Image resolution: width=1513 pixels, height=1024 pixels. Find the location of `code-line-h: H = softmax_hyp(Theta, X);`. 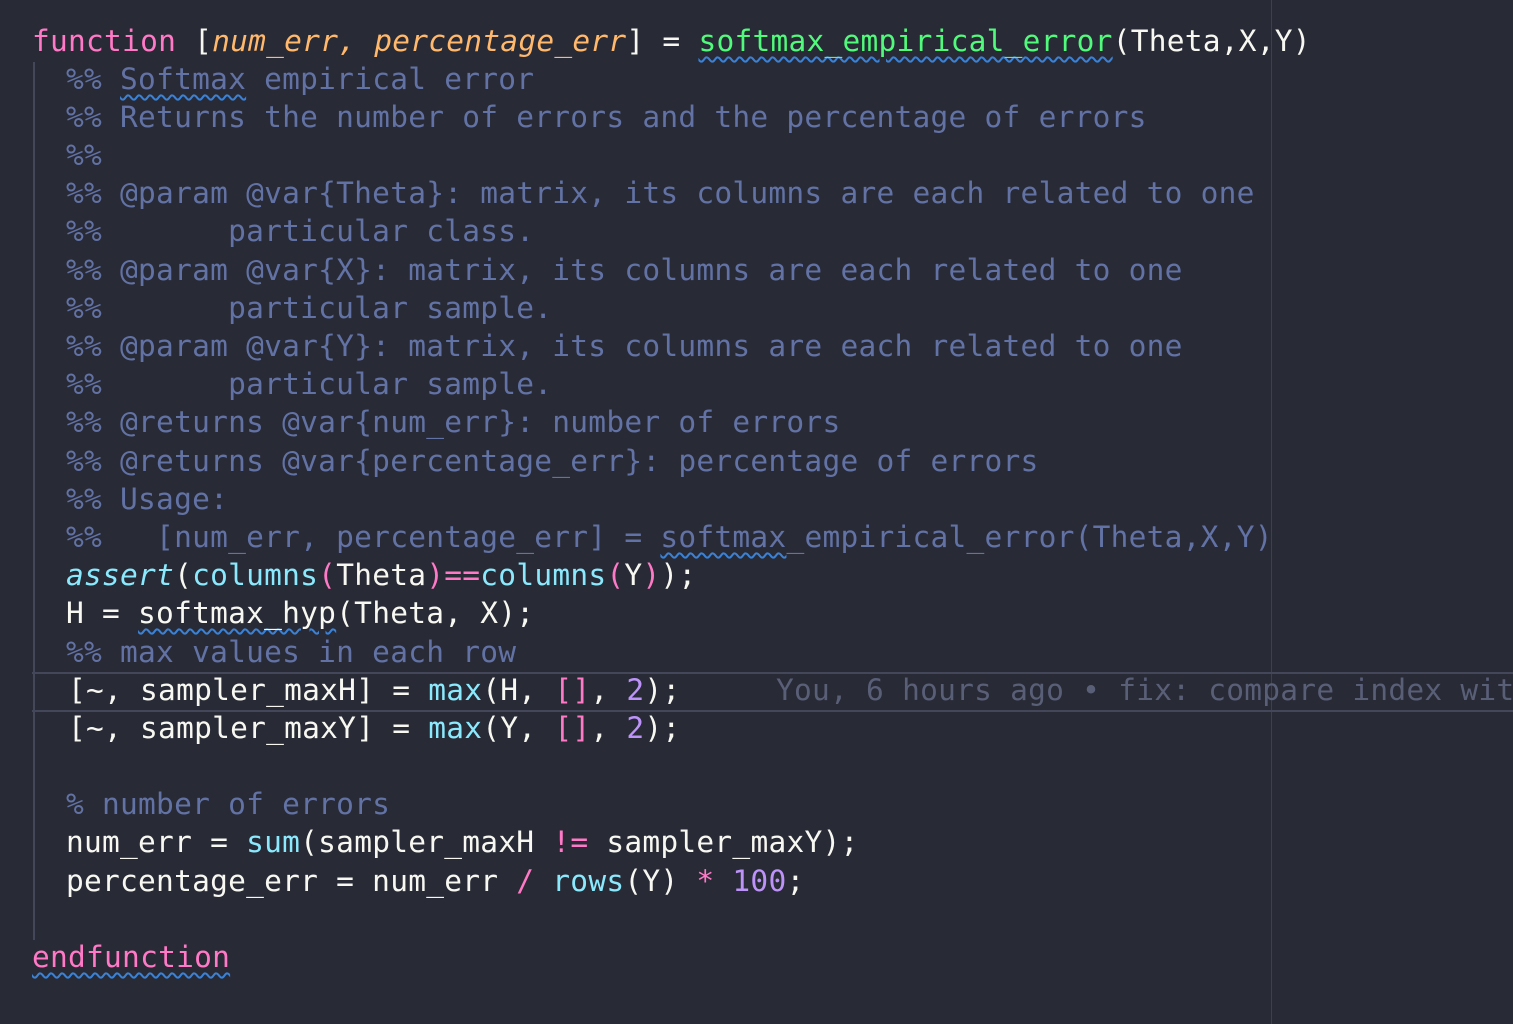

code-line-h: H = softmax_hyp(Theta, X); is located at coordinates (300, 613).